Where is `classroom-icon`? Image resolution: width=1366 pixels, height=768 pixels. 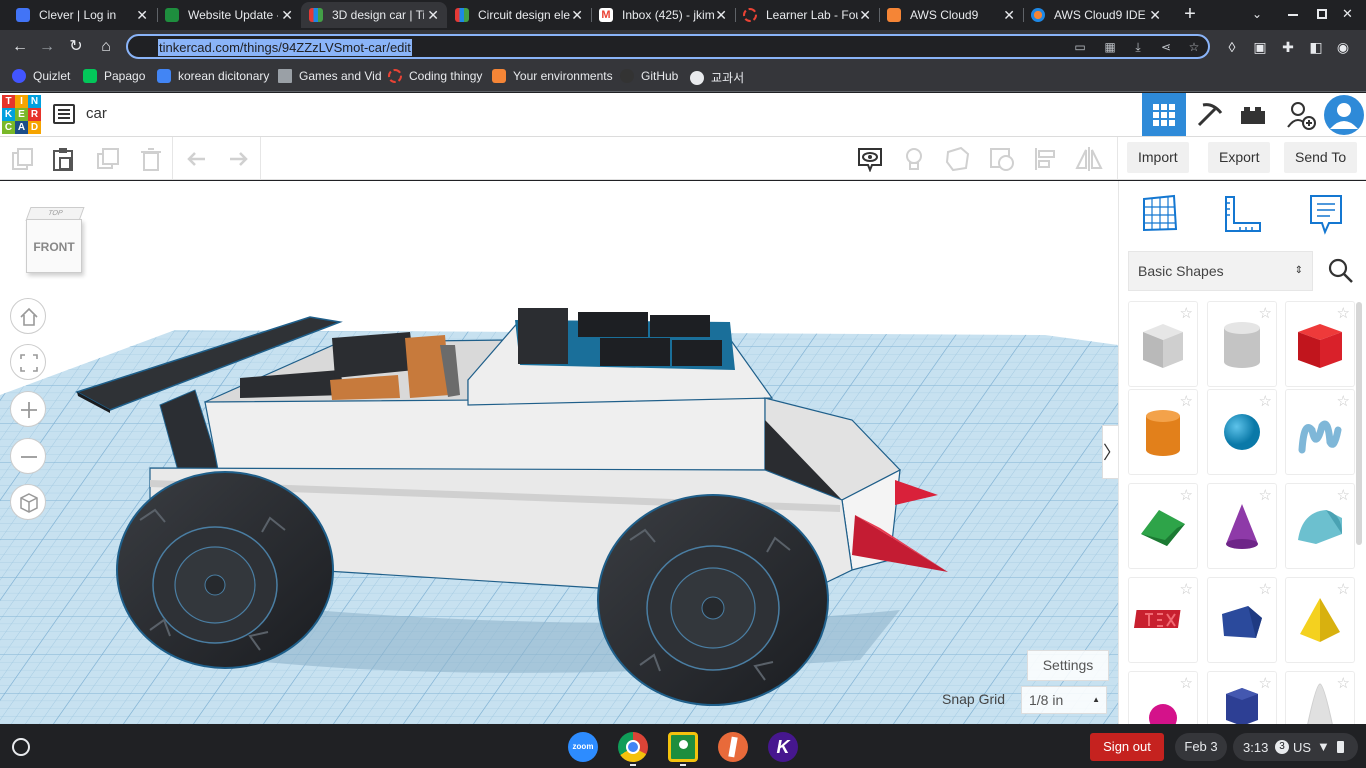 classroom-icon is located at coordinates (683, 747).